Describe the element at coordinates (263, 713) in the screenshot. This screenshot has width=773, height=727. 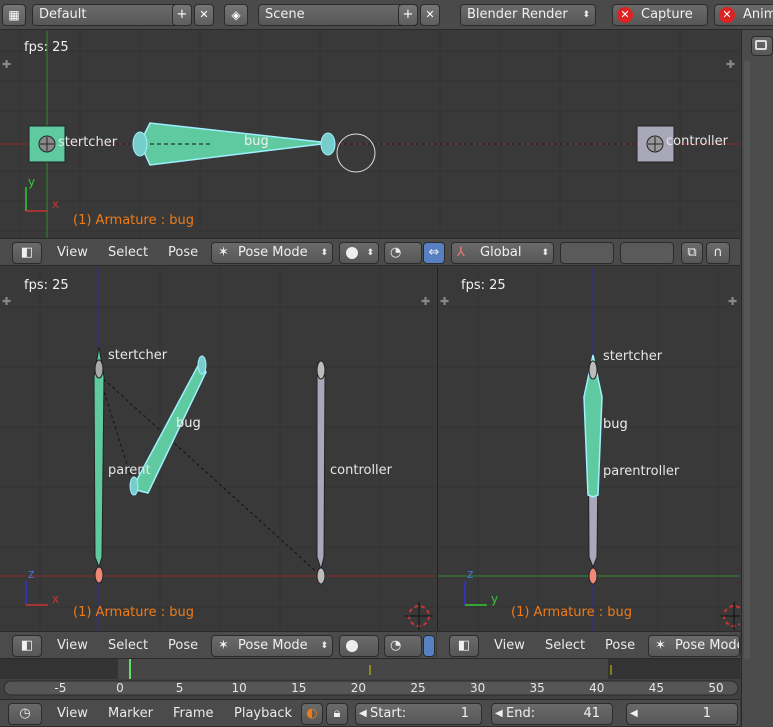
I see `menu-playback: Playback` at that location.